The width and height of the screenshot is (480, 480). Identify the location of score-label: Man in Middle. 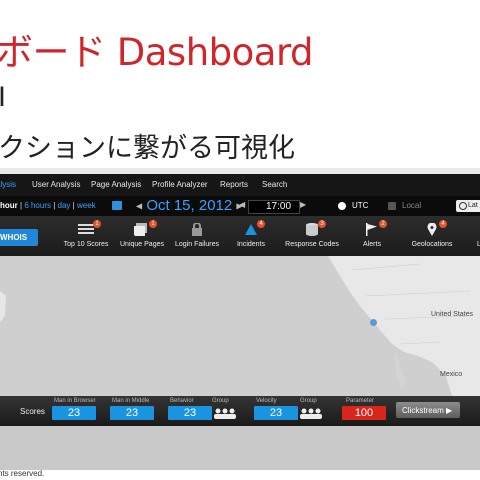
(131, 401).